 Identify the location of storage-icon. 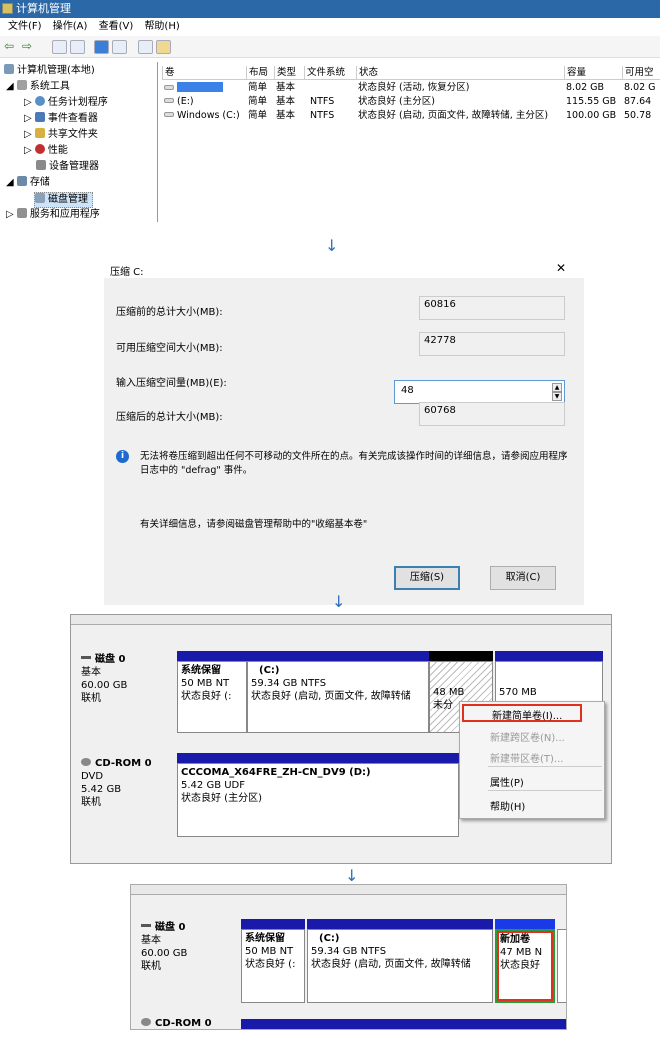
(21, 181).